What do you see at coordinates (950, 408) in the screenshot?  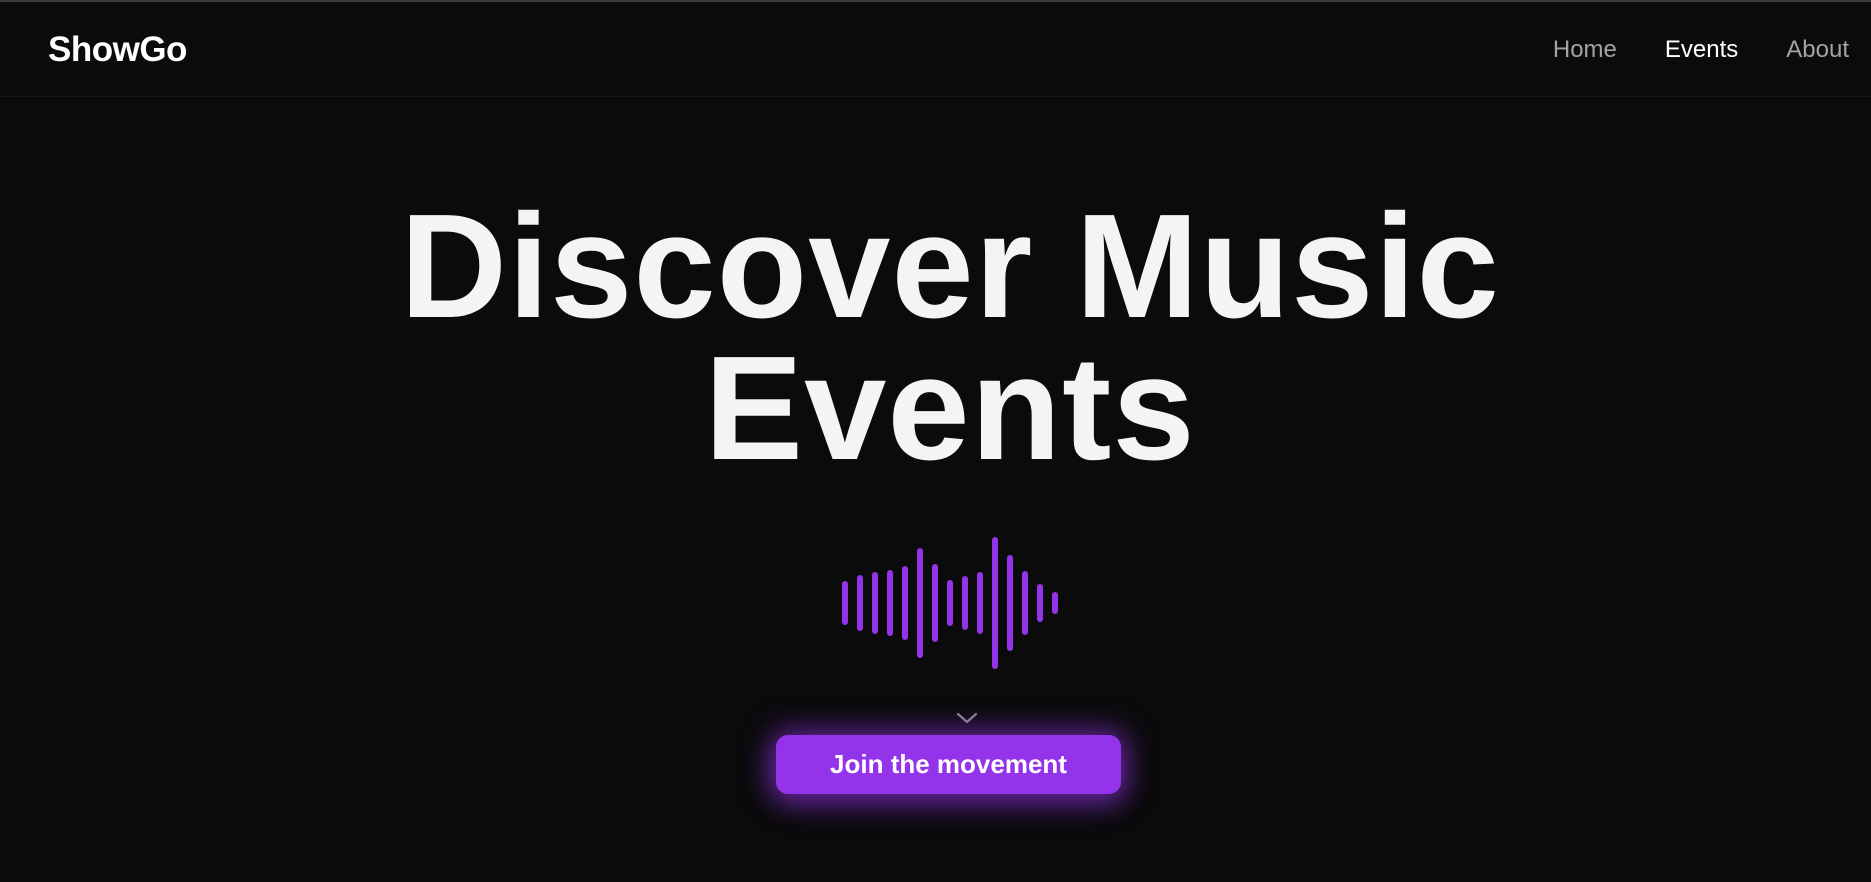 I see `hero-title-line-2: Events` at bounding box center [950, 408].